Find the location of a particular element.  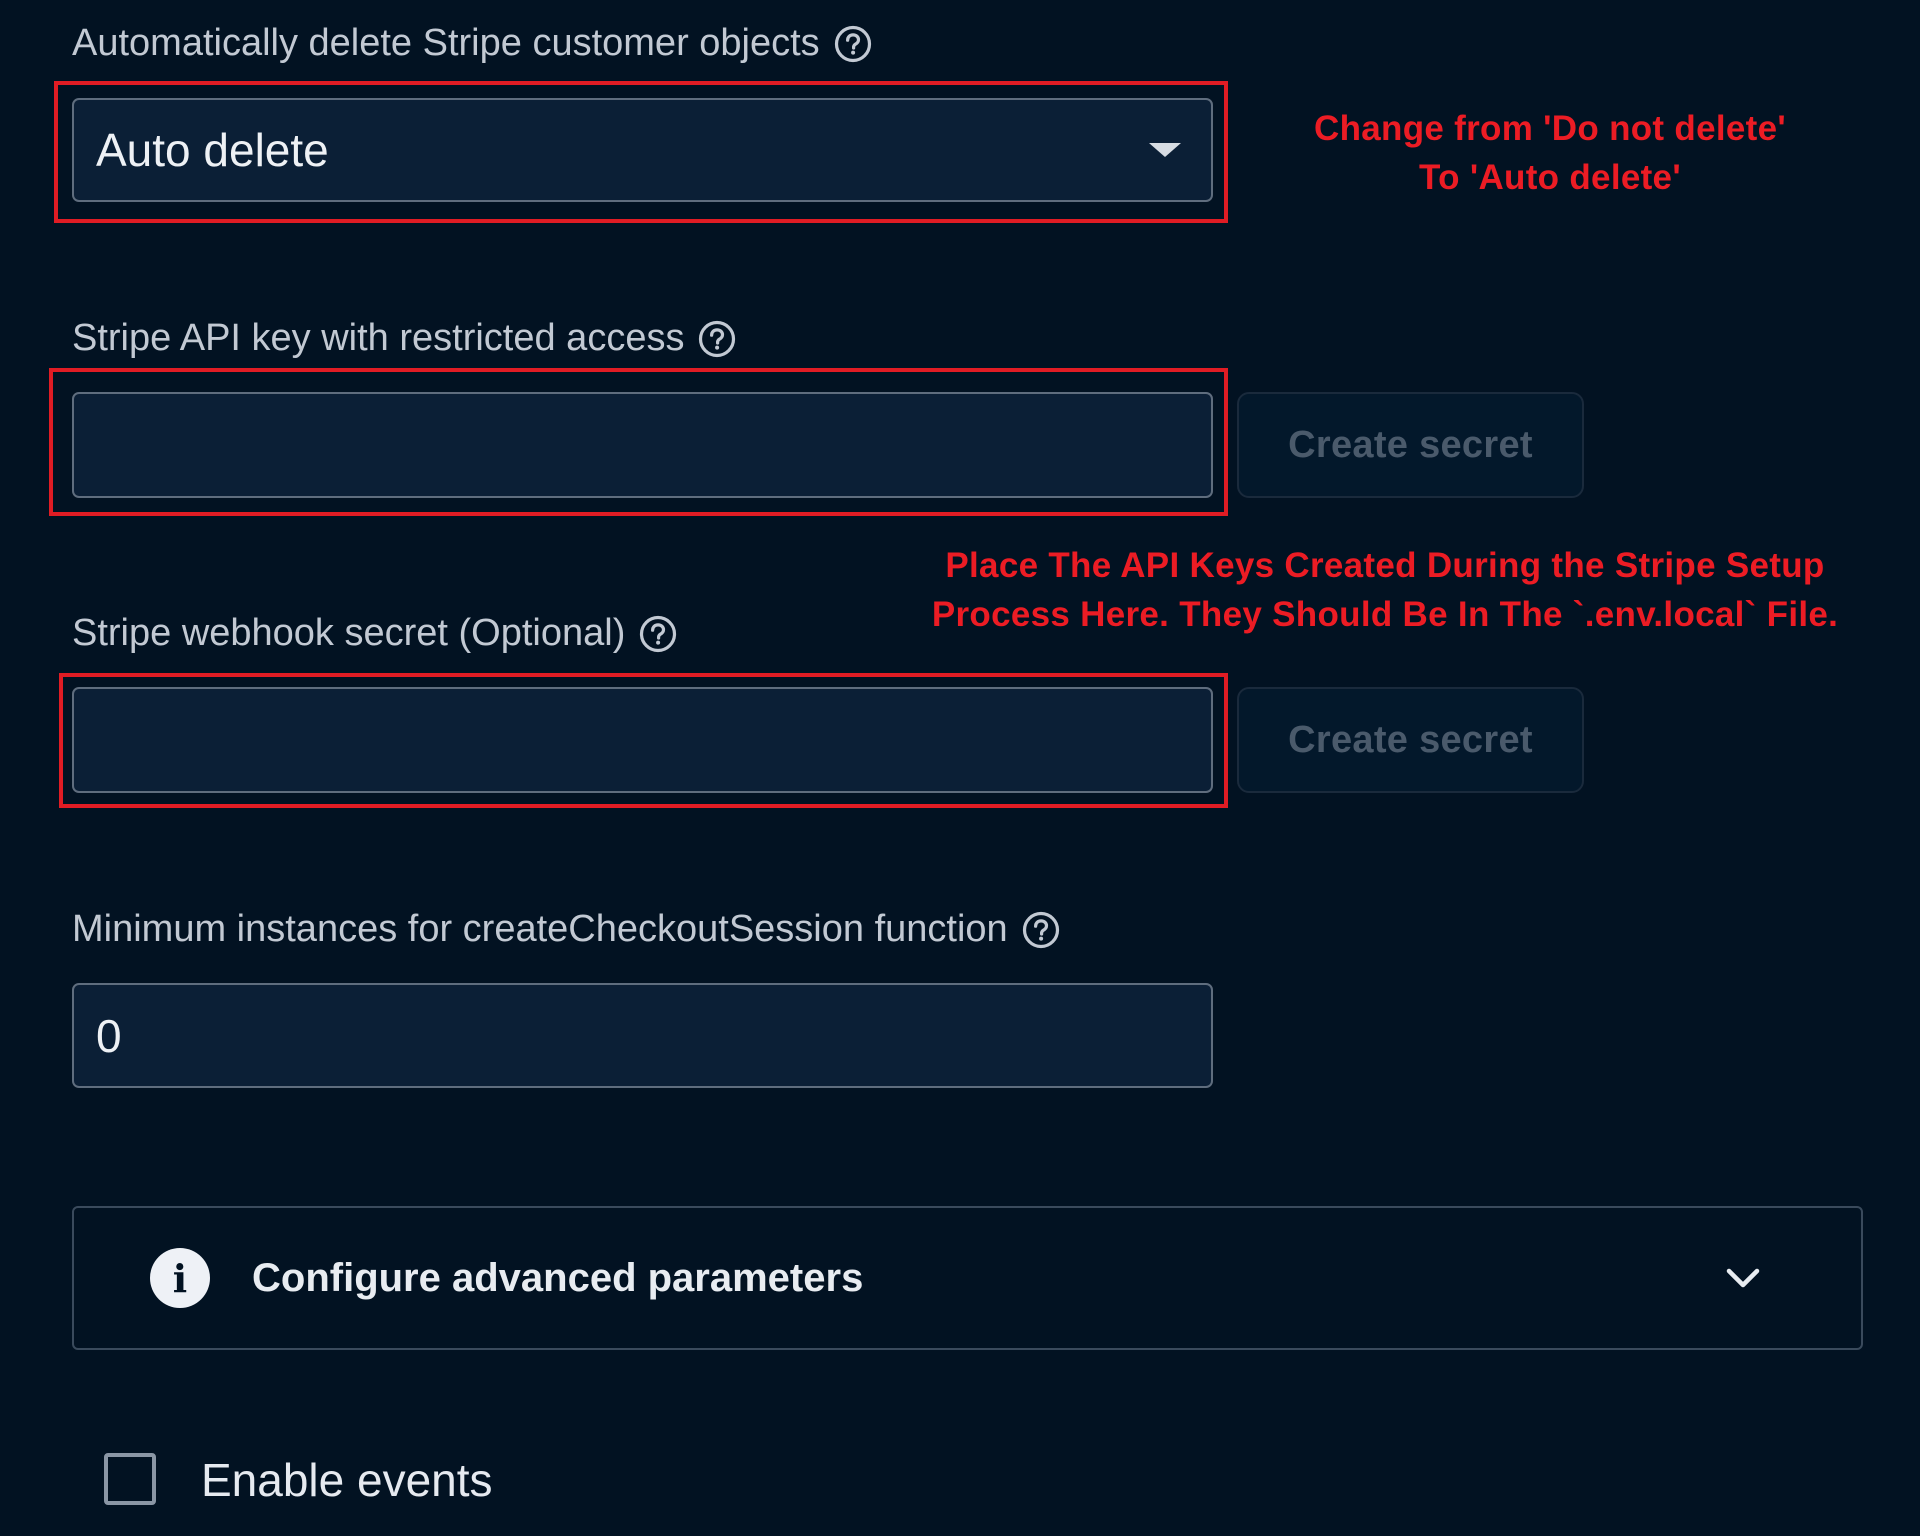

api-key-label-text: Stripe API key with restricted access is located at coordinates (378, 338).